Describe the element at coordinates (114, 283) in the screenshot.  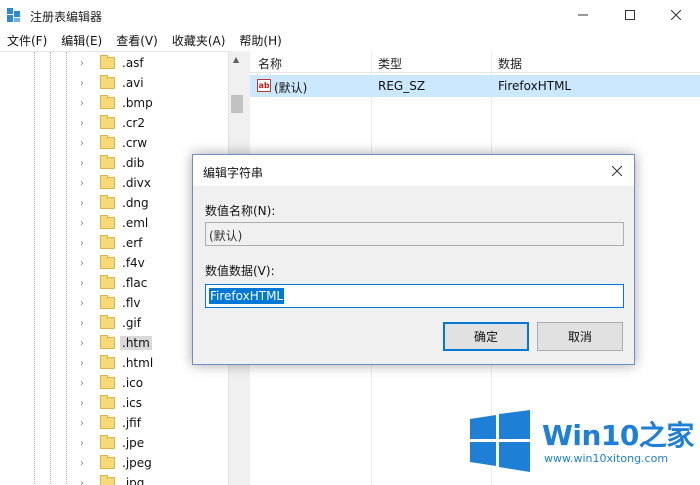
I see `tree-item: › .flac` at that location.